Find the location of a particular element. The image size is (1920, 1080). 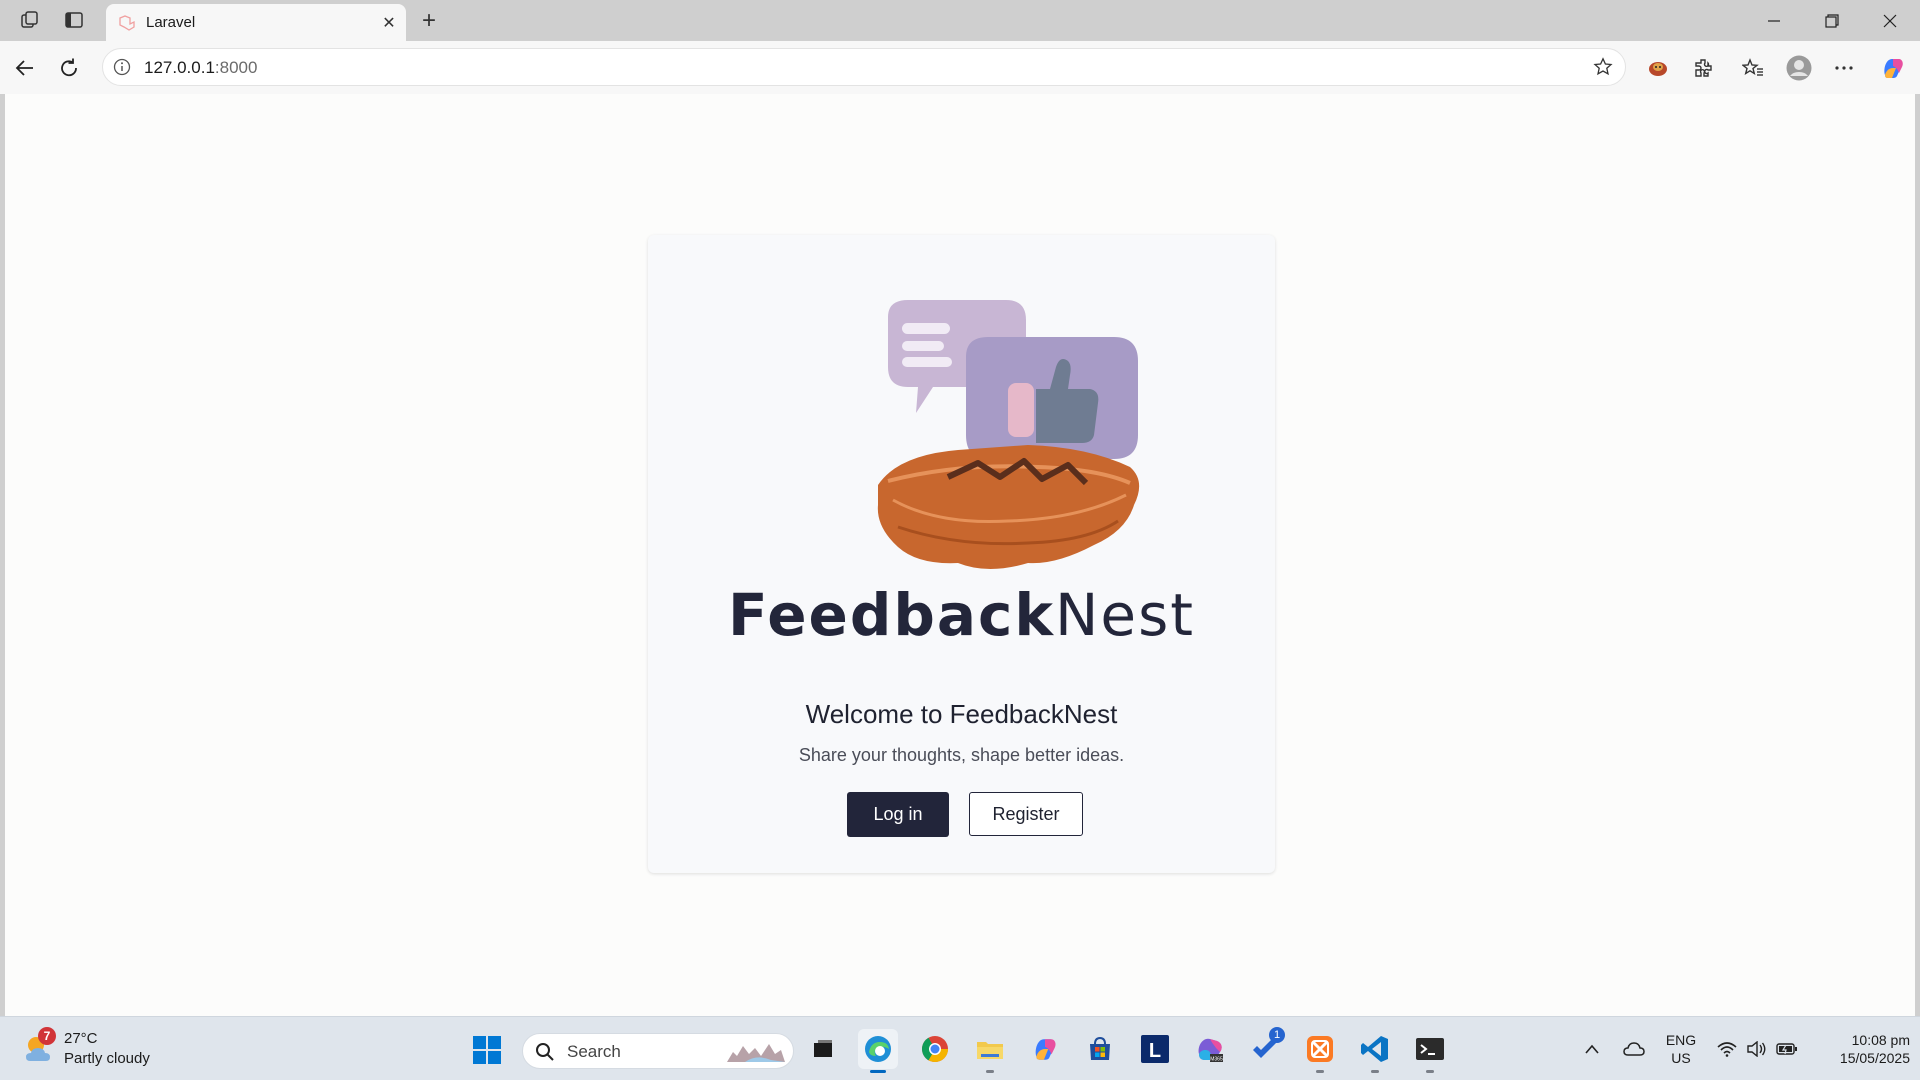

brand-wordmark: FeedbackNest is located at coordinates (961, 615).